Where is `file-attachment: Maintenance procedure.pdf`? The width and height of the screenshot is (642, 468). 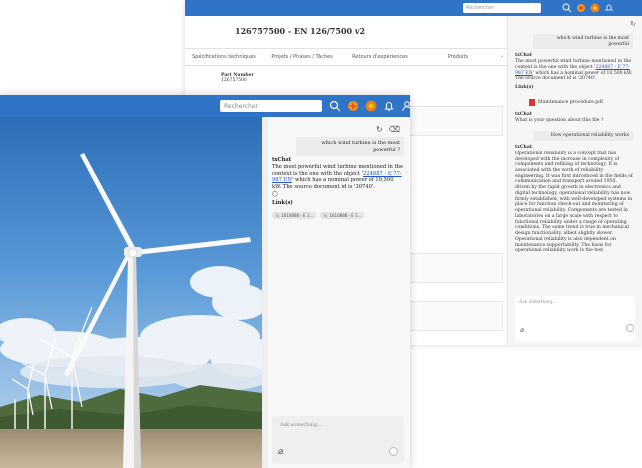
file-attachment: Maintenance procedure.pdf is located at coordinates (581, 102).